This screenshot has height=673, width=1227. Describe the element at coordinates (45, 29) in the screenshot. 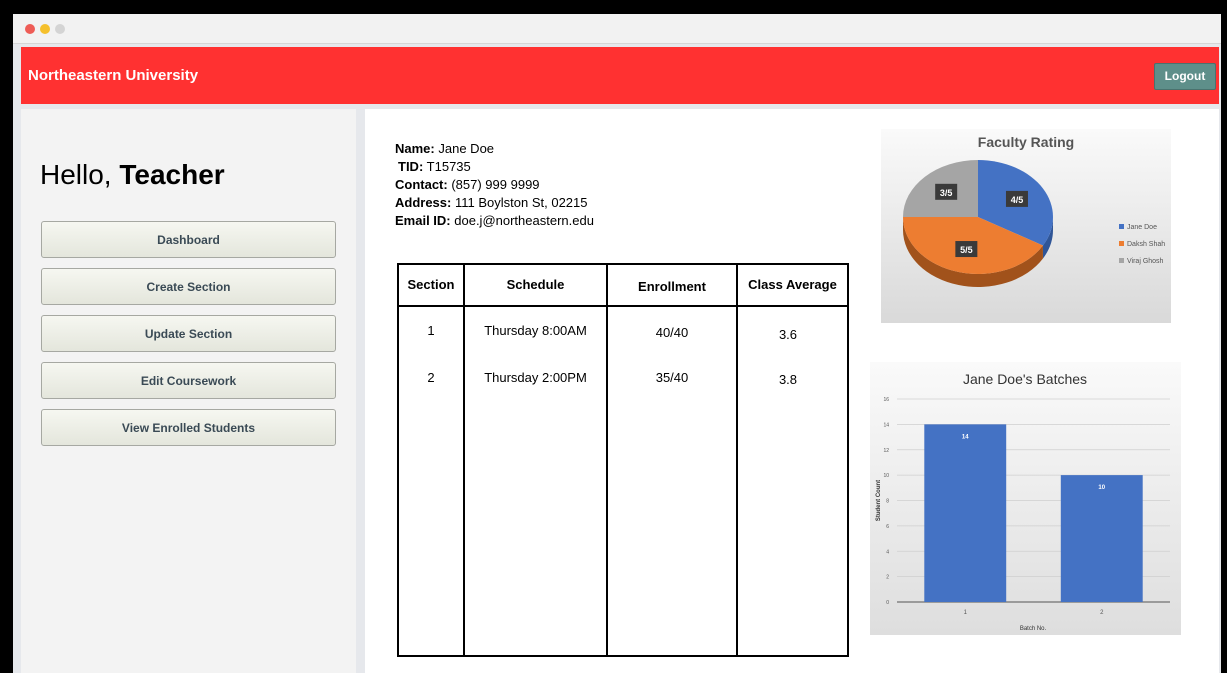

I see `minimize-window-button` at that location.